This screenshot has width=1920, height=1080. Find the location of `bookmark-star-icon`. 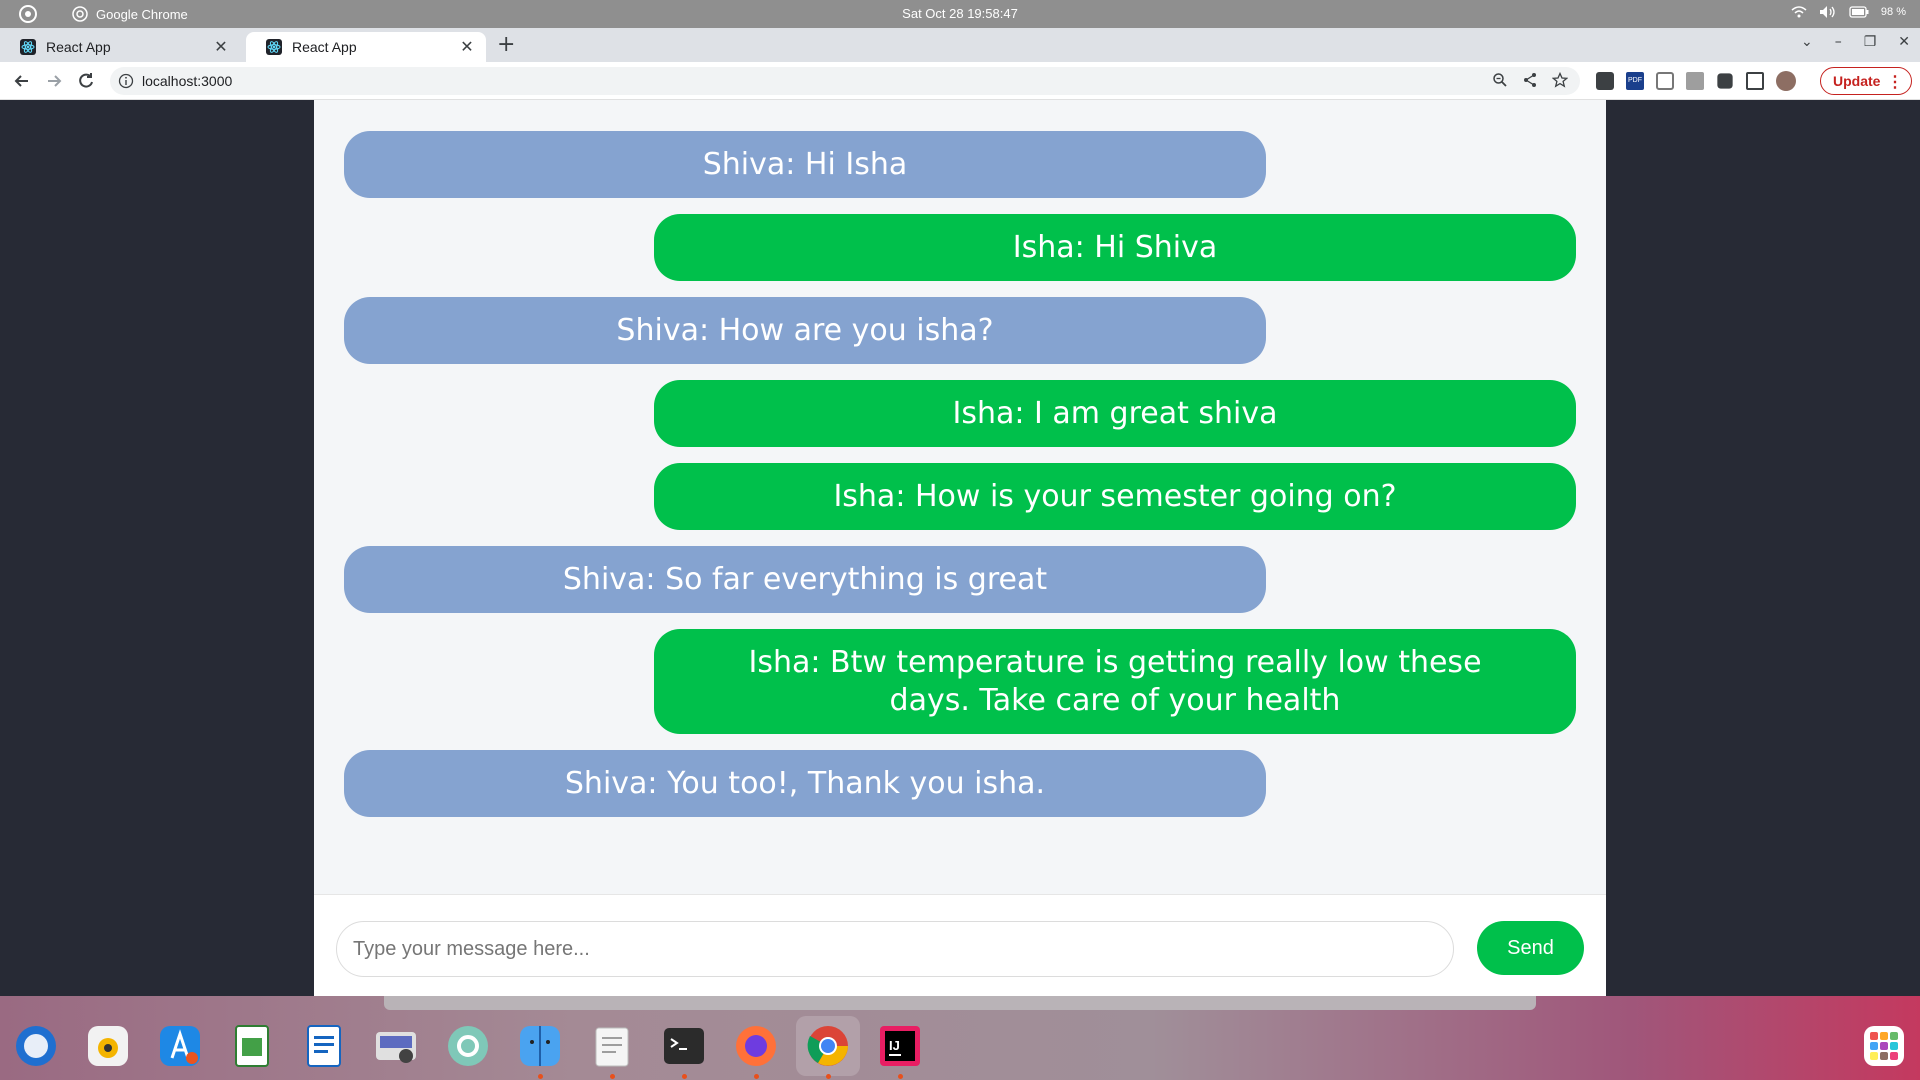

bookmark-star-icon is located at coordinates (1560, 80).